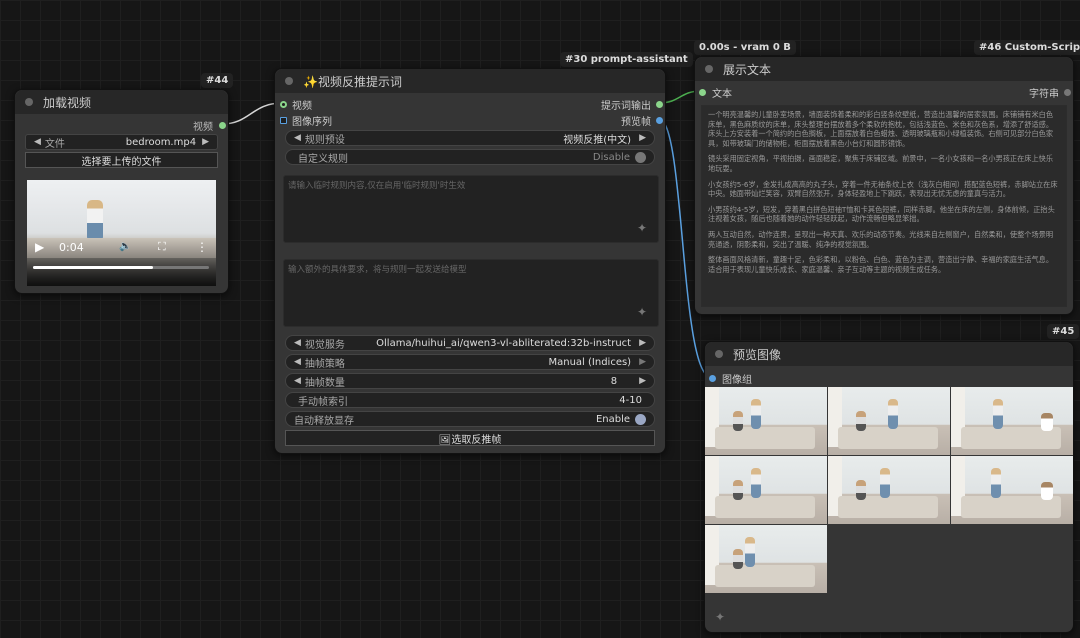 This screenshot has height=638, width=1080. I want to click on manual-index-field: 手动帧索引 4-10, so click(470, 400).